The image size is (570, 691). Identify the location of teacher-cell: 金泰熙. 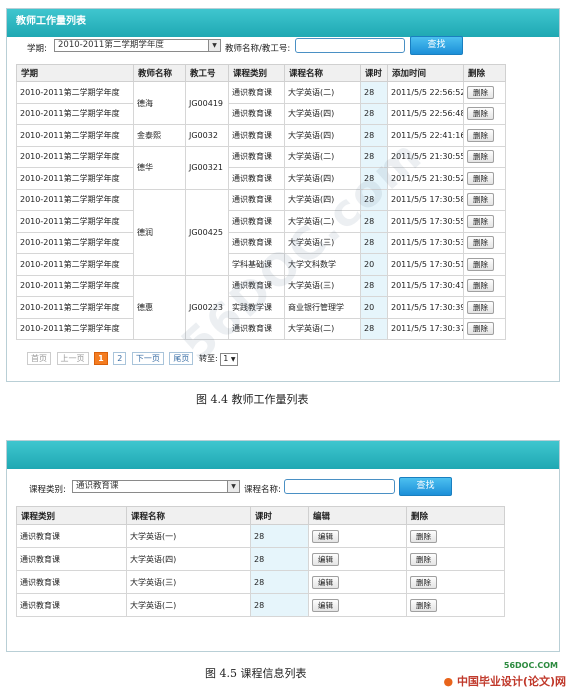
(159, 135).